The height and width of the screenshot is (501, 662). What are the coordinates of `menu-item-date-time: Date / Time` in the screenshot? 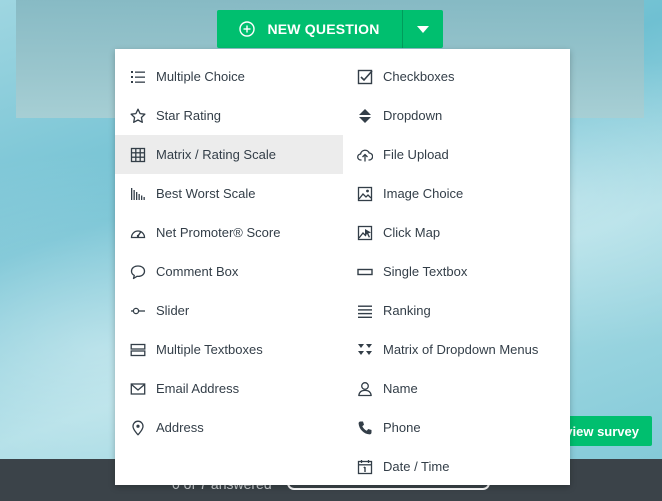 It's located at (456, 466).